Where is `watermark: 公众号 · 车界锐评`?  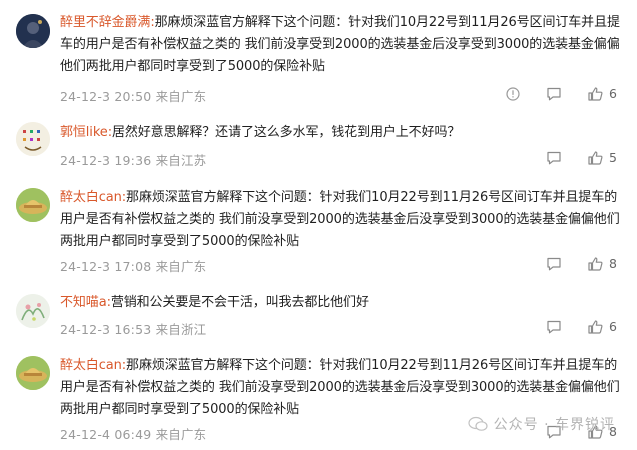 watermark: 公众号 · 车界锐评 is located at coordinates (541, 424).